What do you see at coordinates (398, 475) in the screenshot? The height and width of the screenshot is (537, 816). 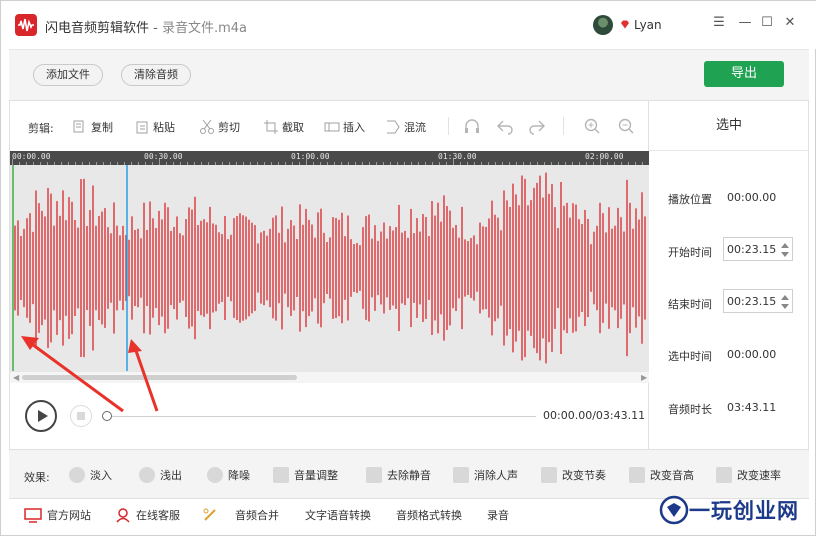 I see `remove-silence-button: 去除静音` at bounding box center [398, 475].